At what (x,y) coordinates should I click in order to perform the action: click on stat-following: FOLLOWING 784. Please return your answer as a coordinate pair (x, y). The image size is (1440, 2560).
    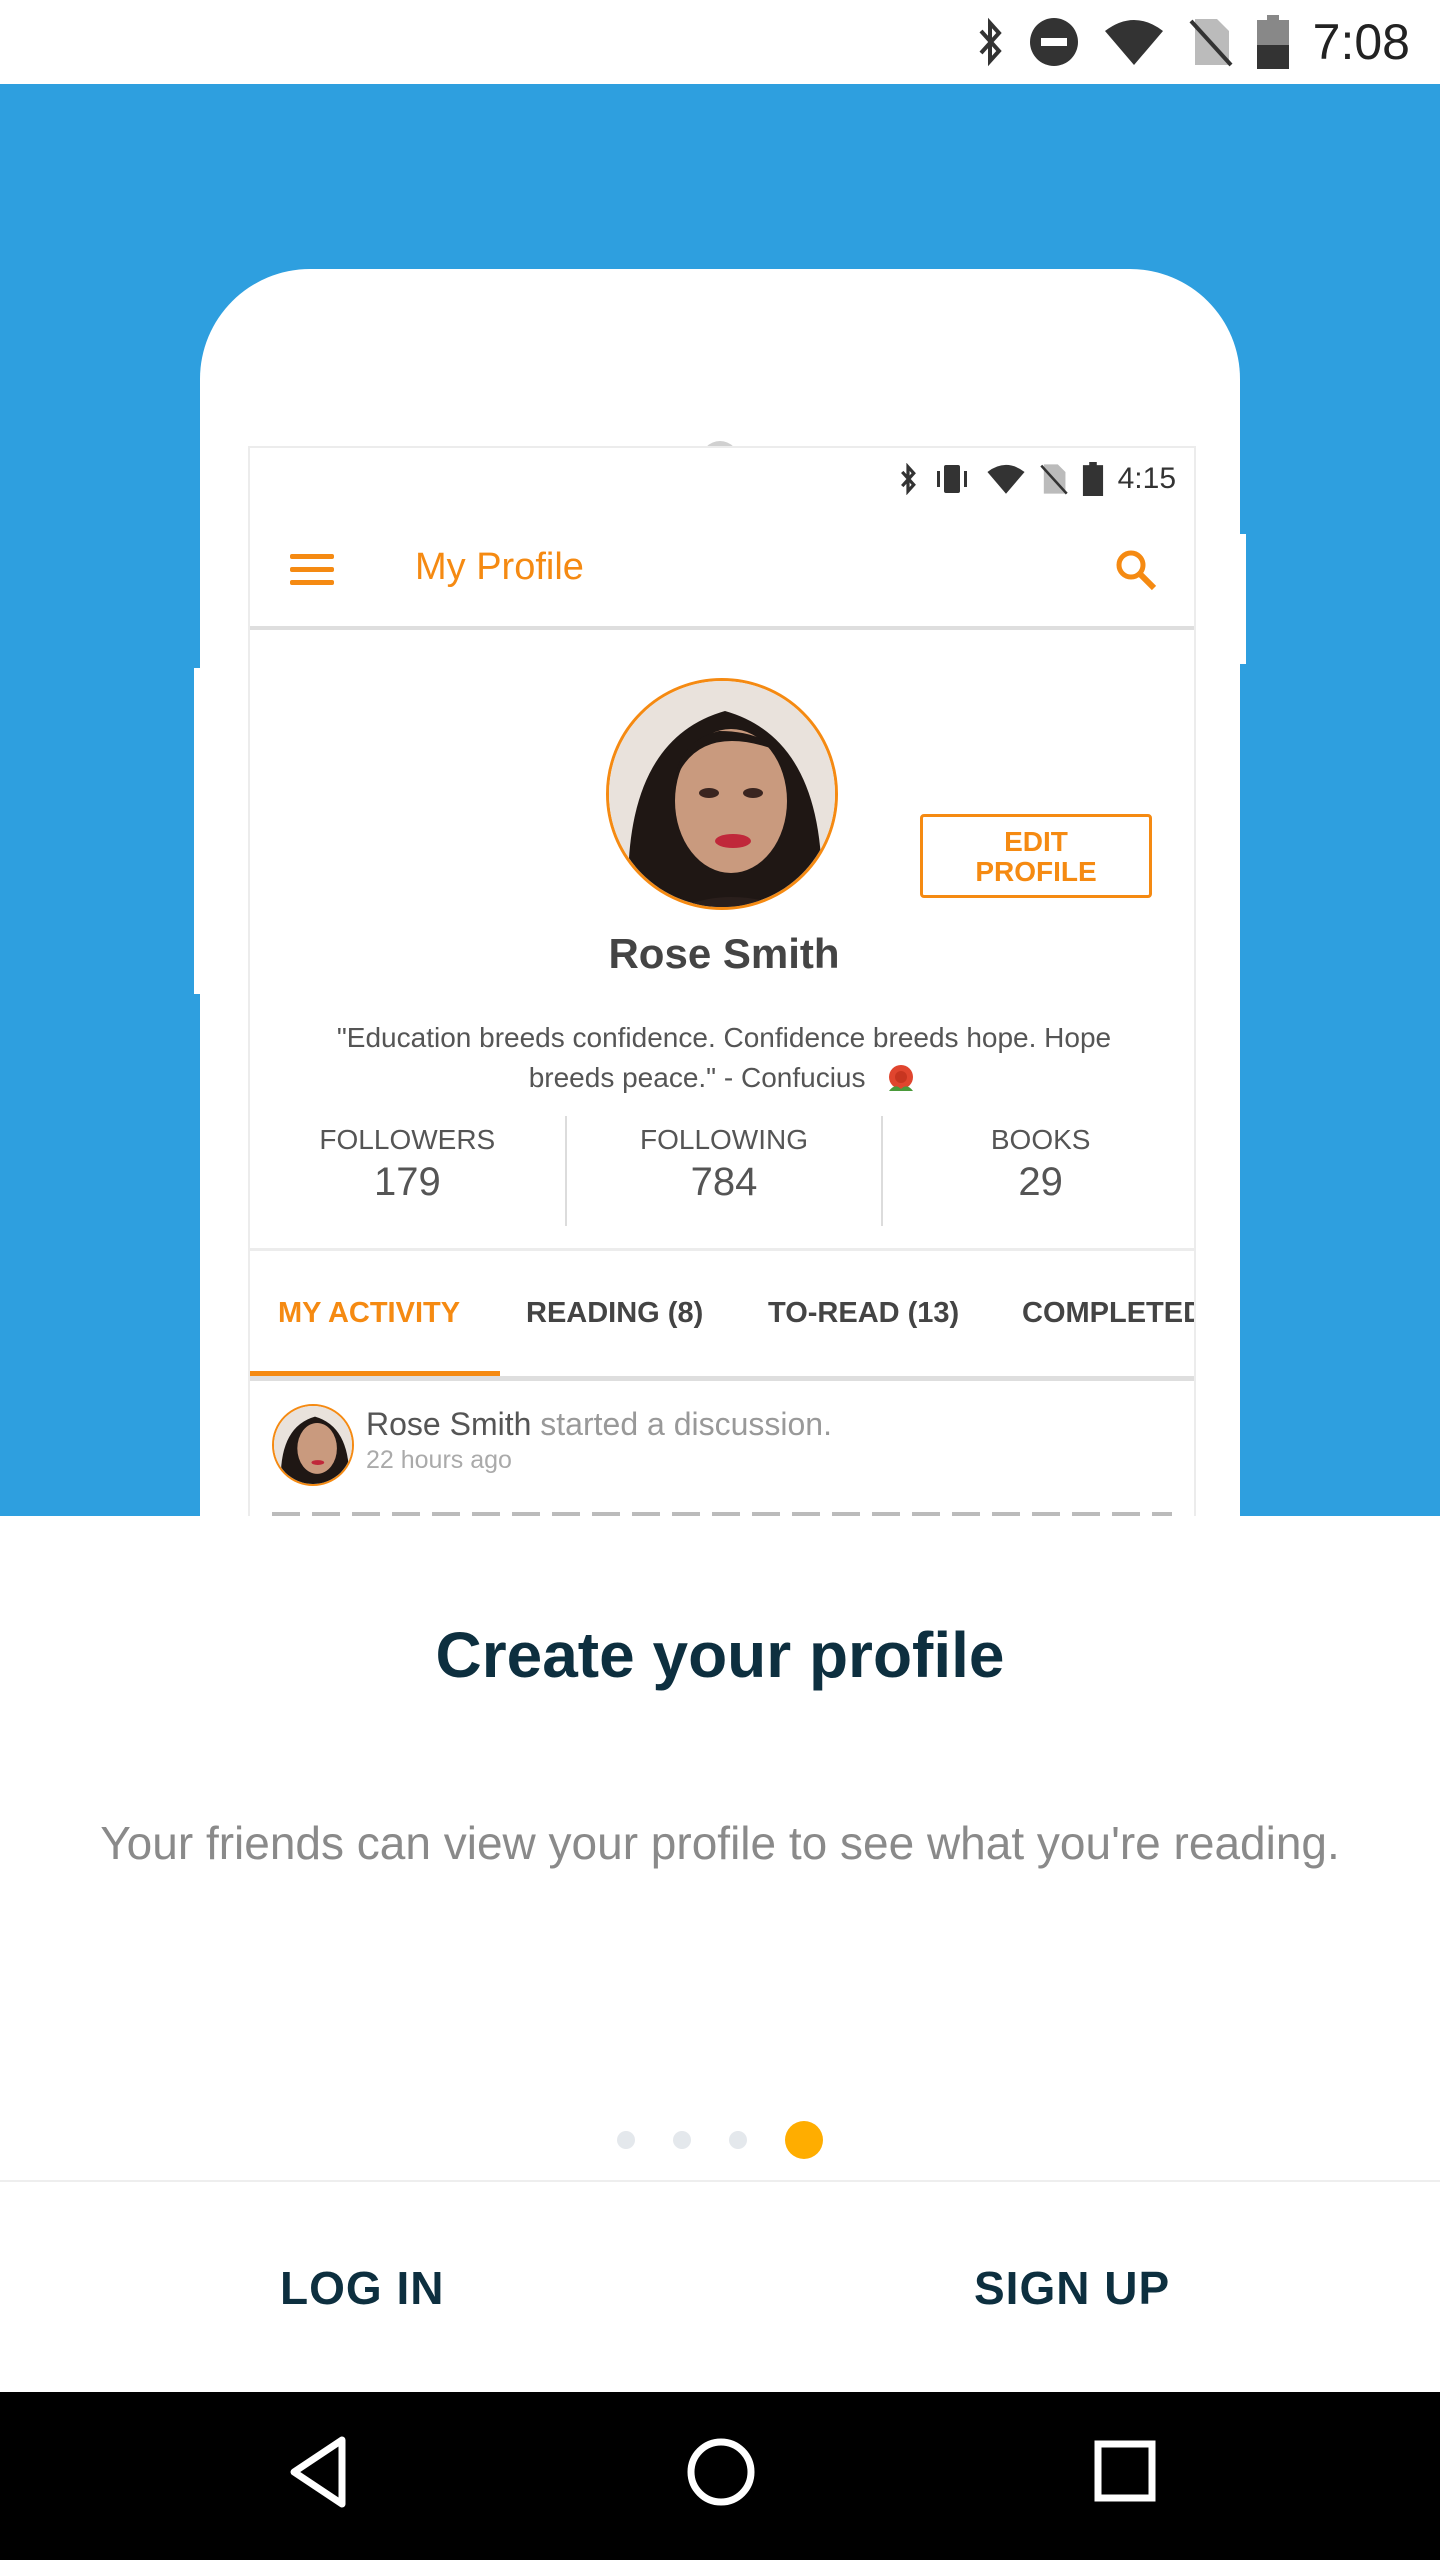
    Looking at the image, I should click on (723, 1171).